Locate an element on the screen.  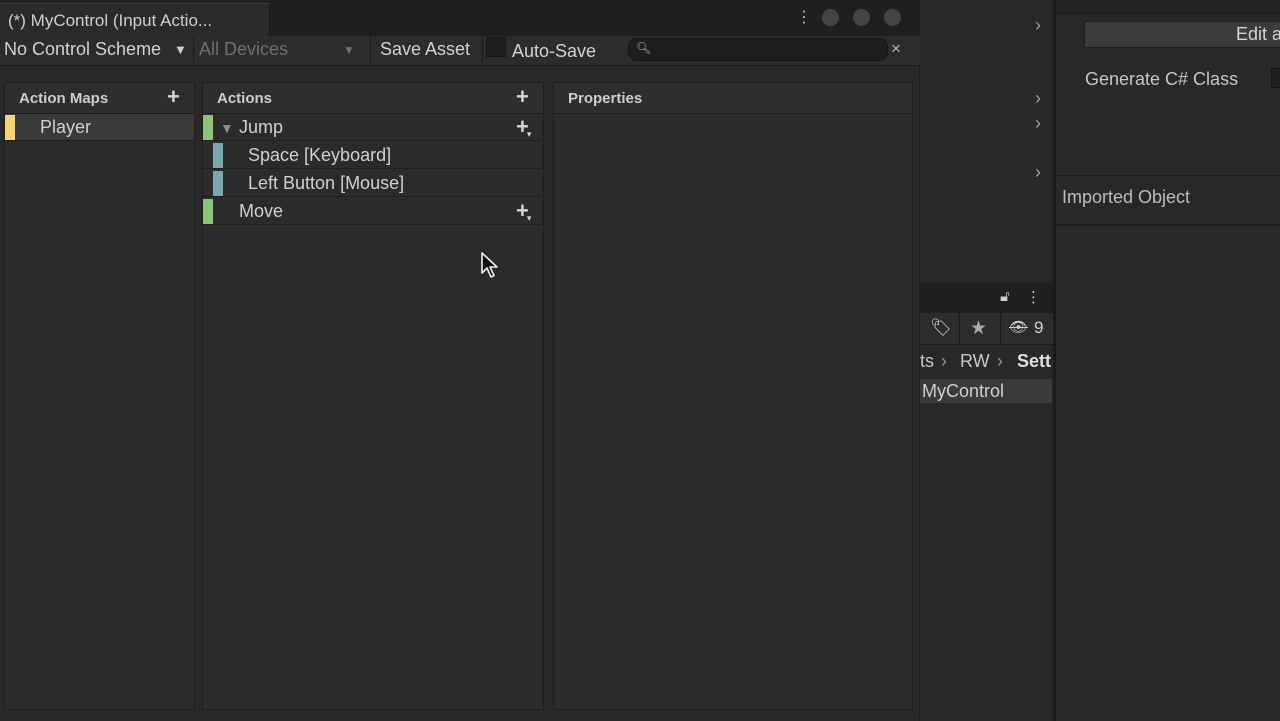
window-button-minimize is located at coordinates (830, 17).